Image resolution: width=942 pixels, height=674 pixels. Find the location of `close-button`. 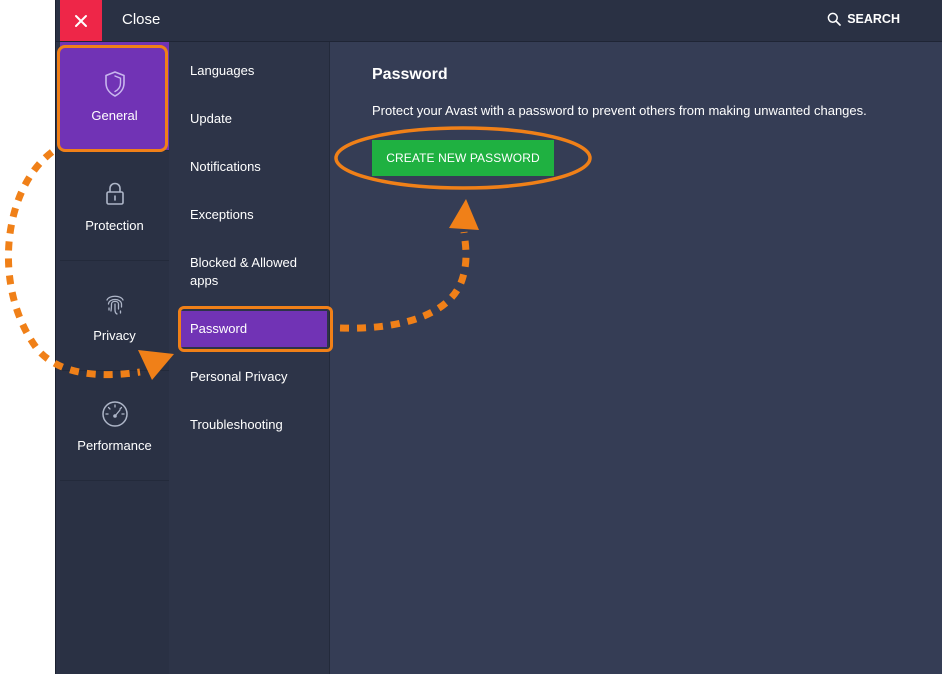

close-button is located at coordinates (81, 20).